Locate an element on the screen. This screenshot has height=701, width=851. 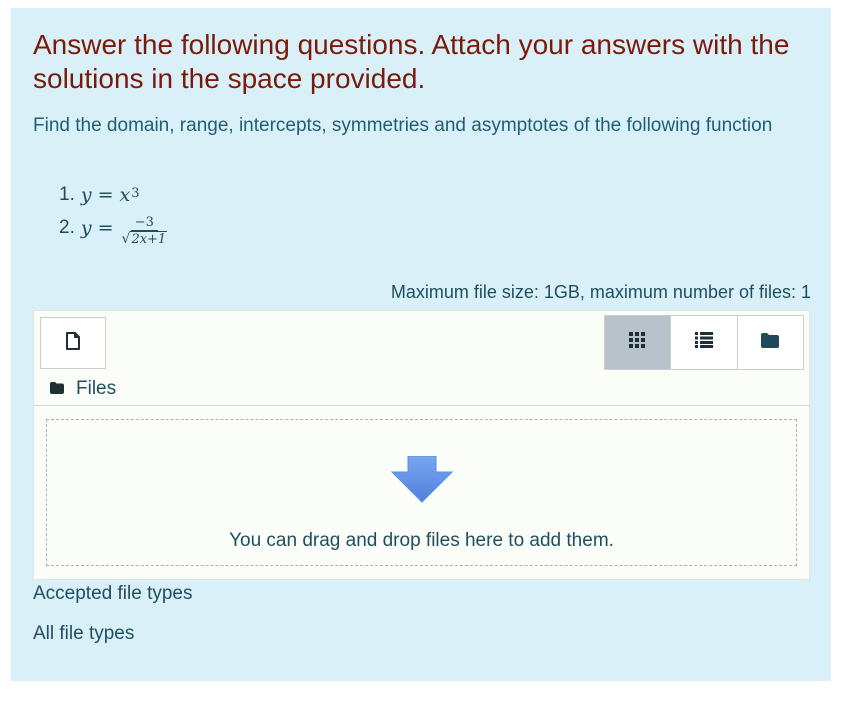
view-mode-group is located at coordinates (704, 342).